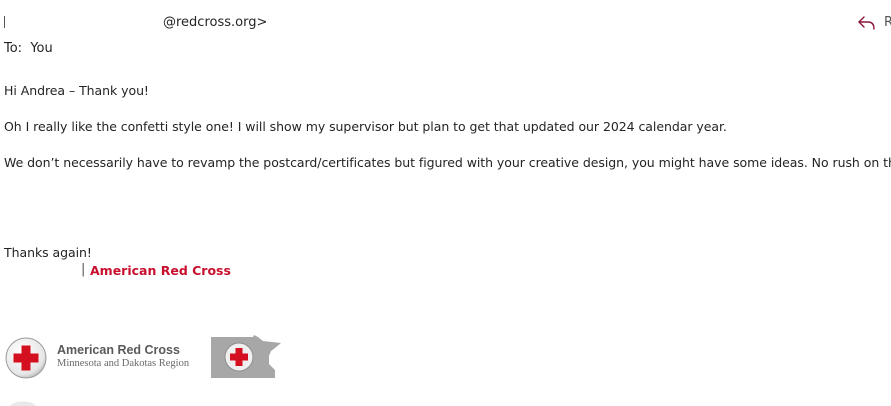 The image size is (891, 406). What do you see at coordinates (887, 22) in the screenshot?
I see `reply-button-label: R` at bounding box center [887, 22].